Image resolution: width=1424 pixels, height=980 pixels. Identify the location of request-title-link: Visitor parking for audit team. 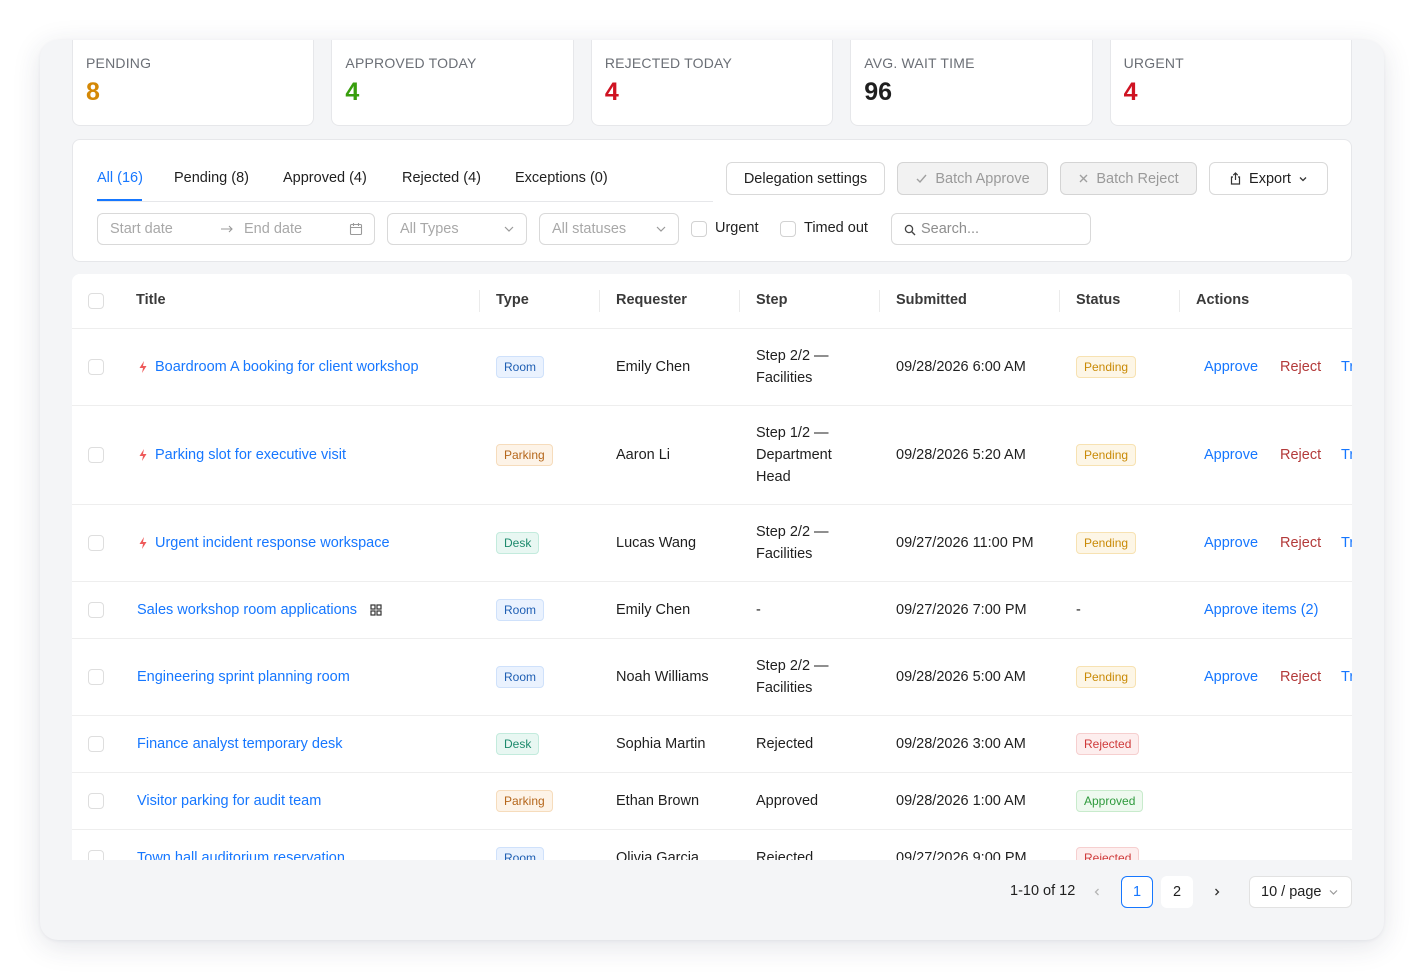
(229, 801).